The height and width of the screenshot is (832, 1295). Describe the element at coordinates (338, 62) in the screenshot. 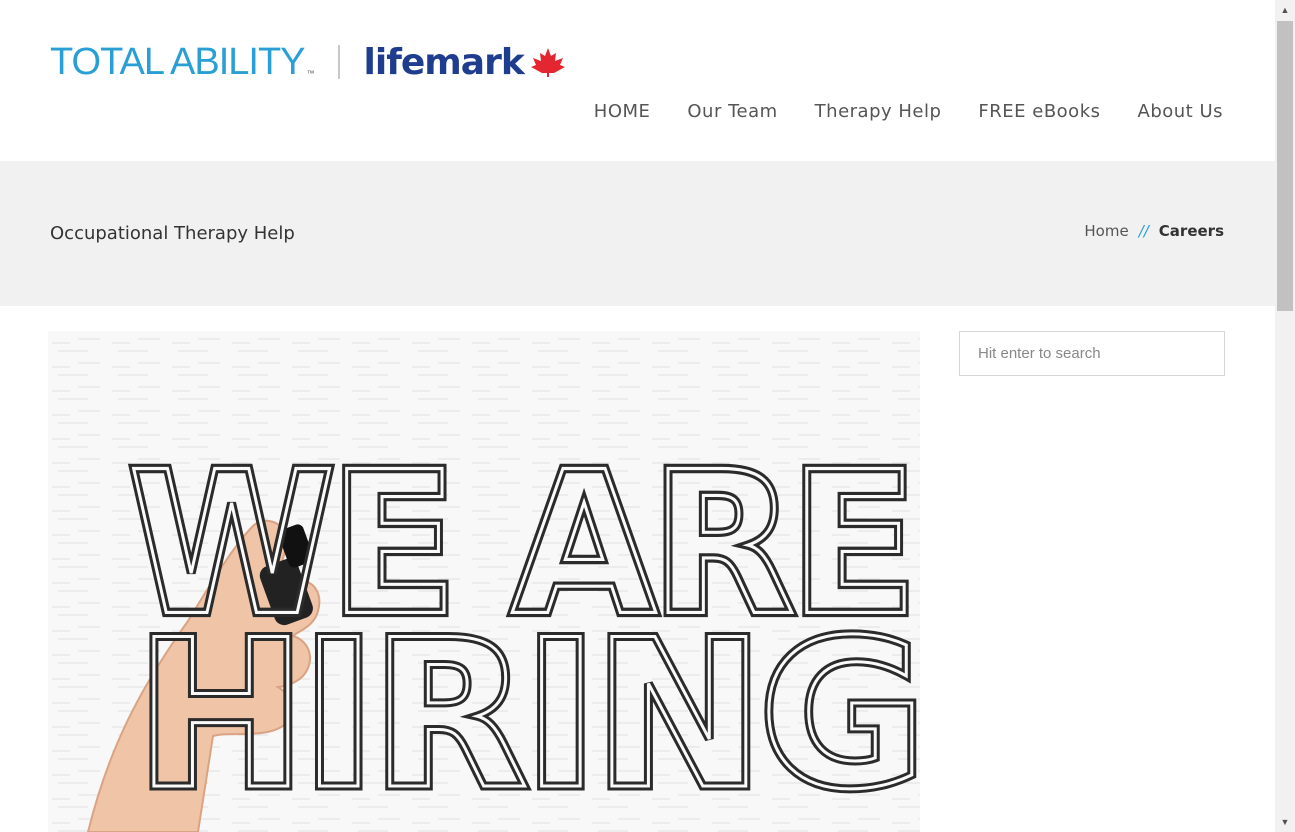

I see `logo-divider` at that location.